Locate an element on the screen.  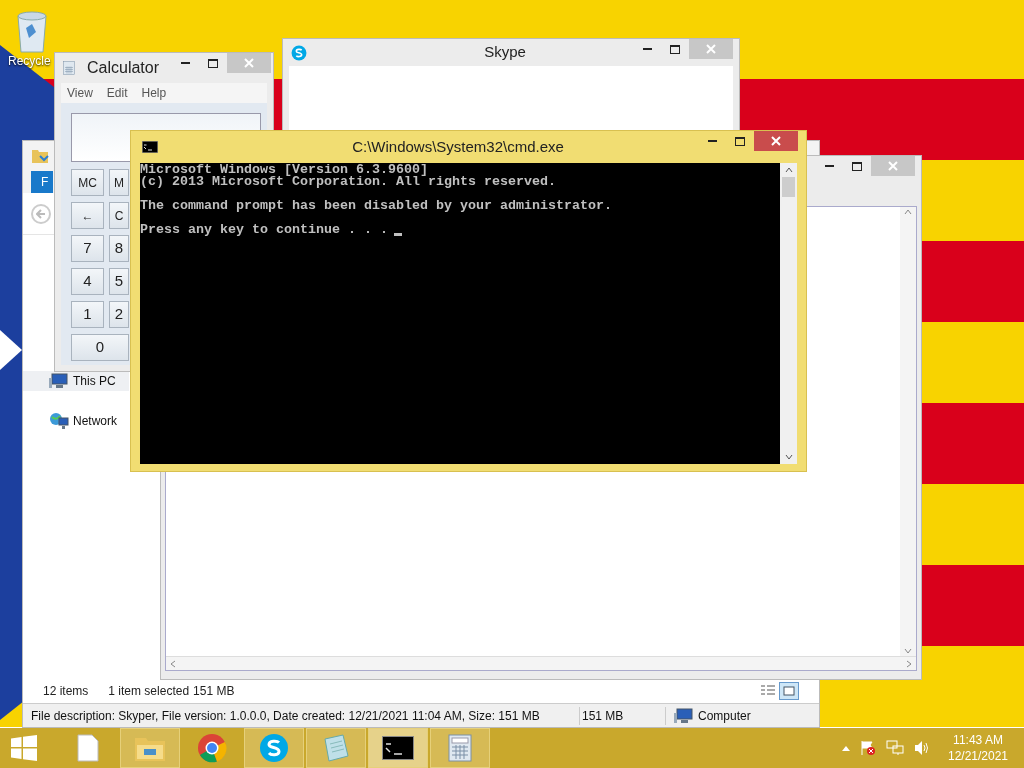
calculator-key: M is located at coordinates (119, 182).